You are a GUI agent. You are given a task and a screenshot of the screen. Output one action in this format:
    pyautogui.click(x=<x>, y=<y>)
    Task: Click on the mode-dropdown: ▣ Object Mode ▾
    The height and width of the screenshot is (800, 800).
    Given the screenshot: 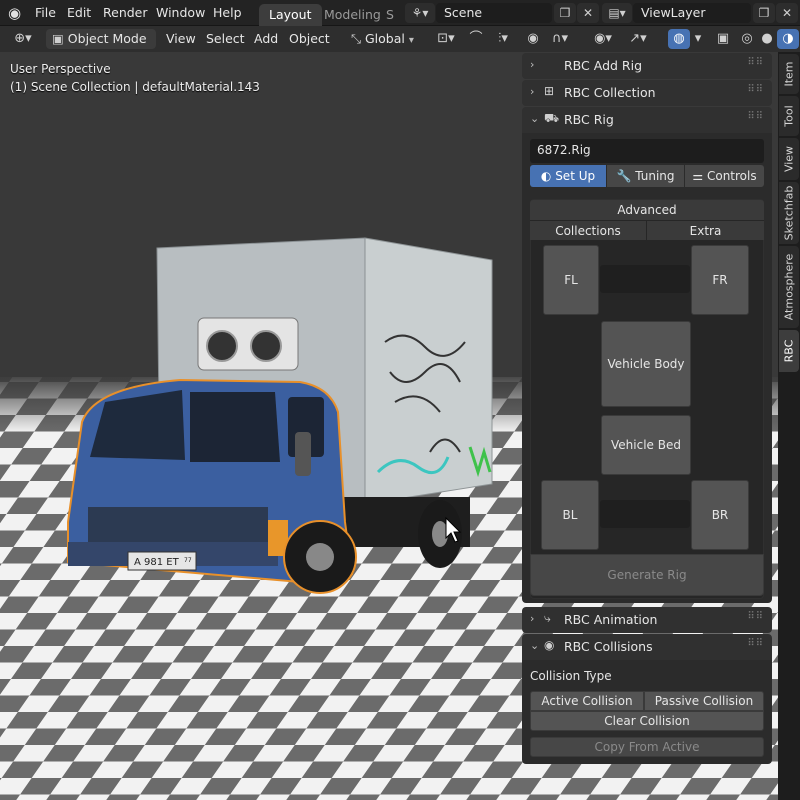 What is the action you would take?
    pyautogui.click(x=101, y=45)
    